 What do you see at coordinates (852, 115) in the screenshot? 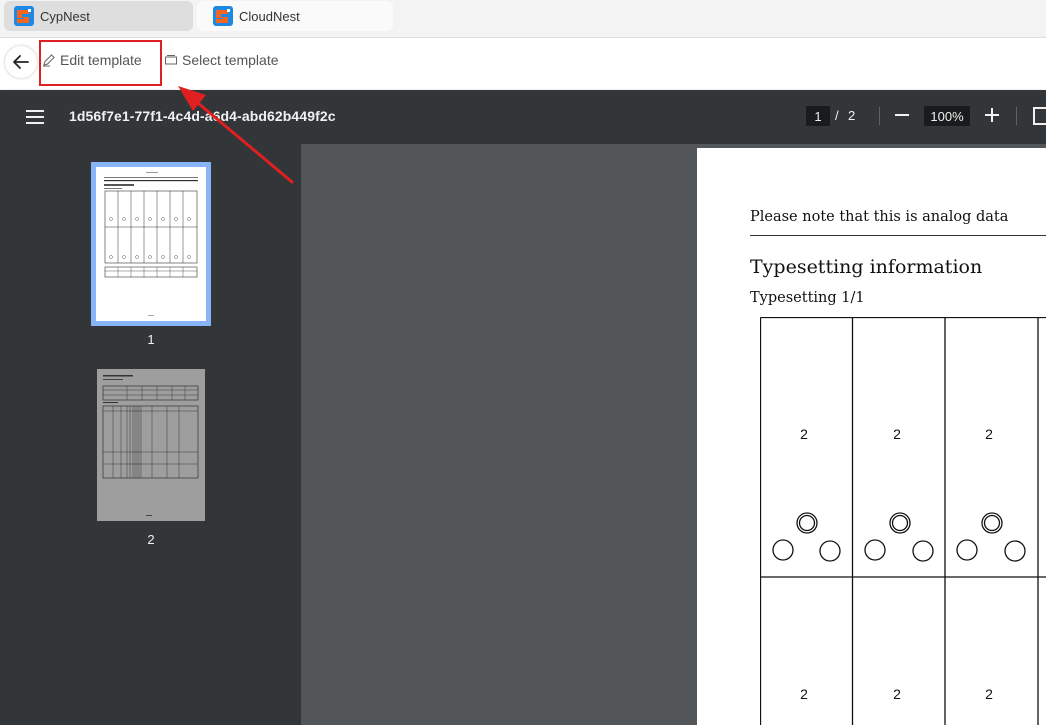
I see `page-total: 2` at bounding box center [852, 115].